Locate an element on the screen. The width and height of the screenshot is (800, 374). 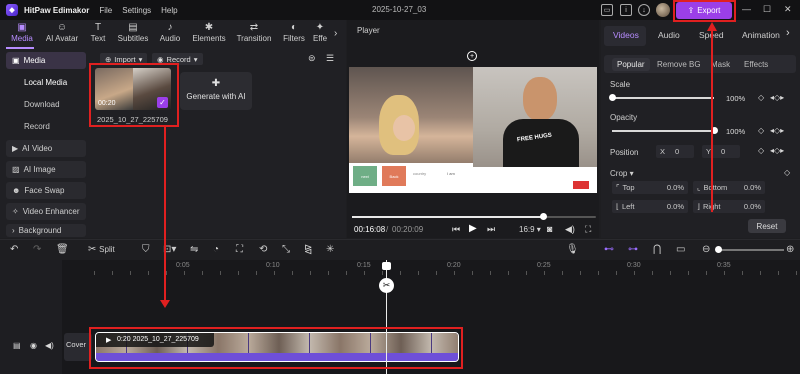
download-icon: ↓ is located at coordinates (644, 10).